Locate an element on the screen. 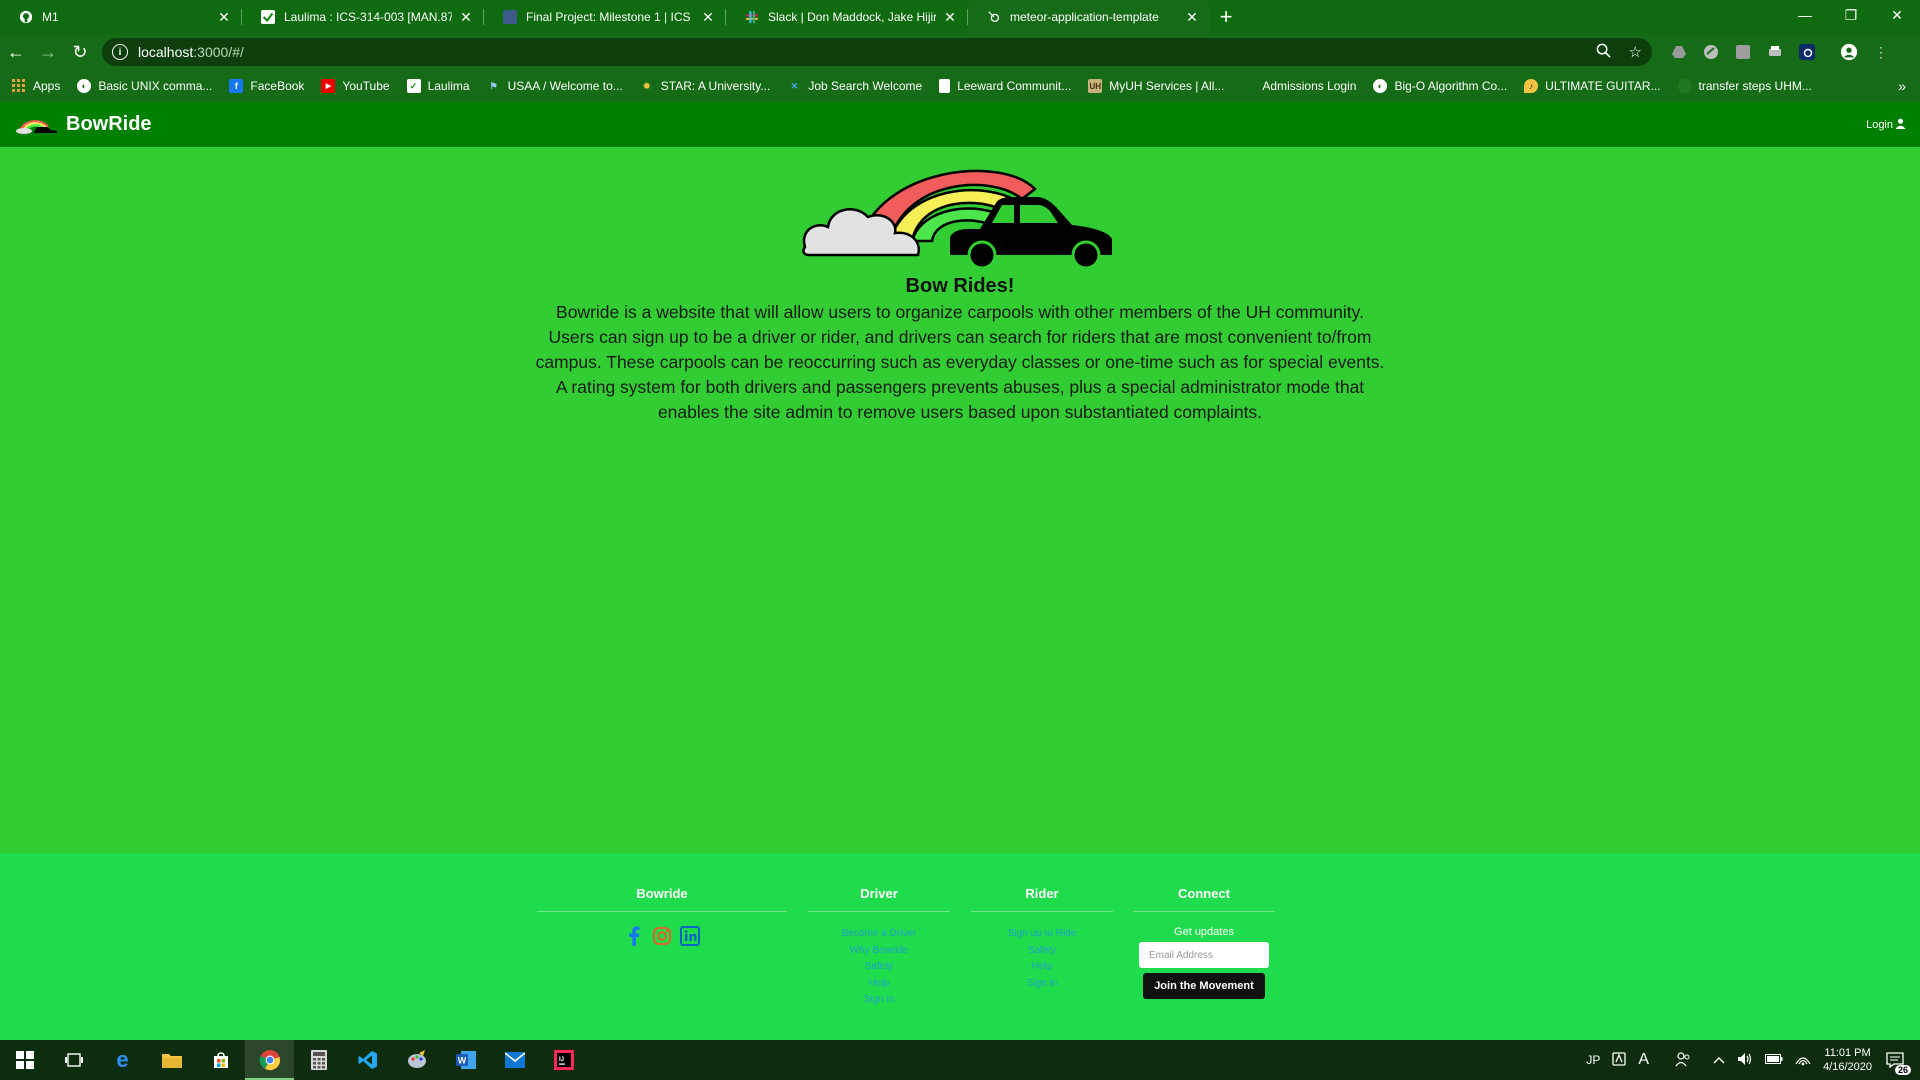 Image resolution: width=1920 pixels, height=1080 pixels. reload-icon: ↻ is located at coordinates (80, 52).